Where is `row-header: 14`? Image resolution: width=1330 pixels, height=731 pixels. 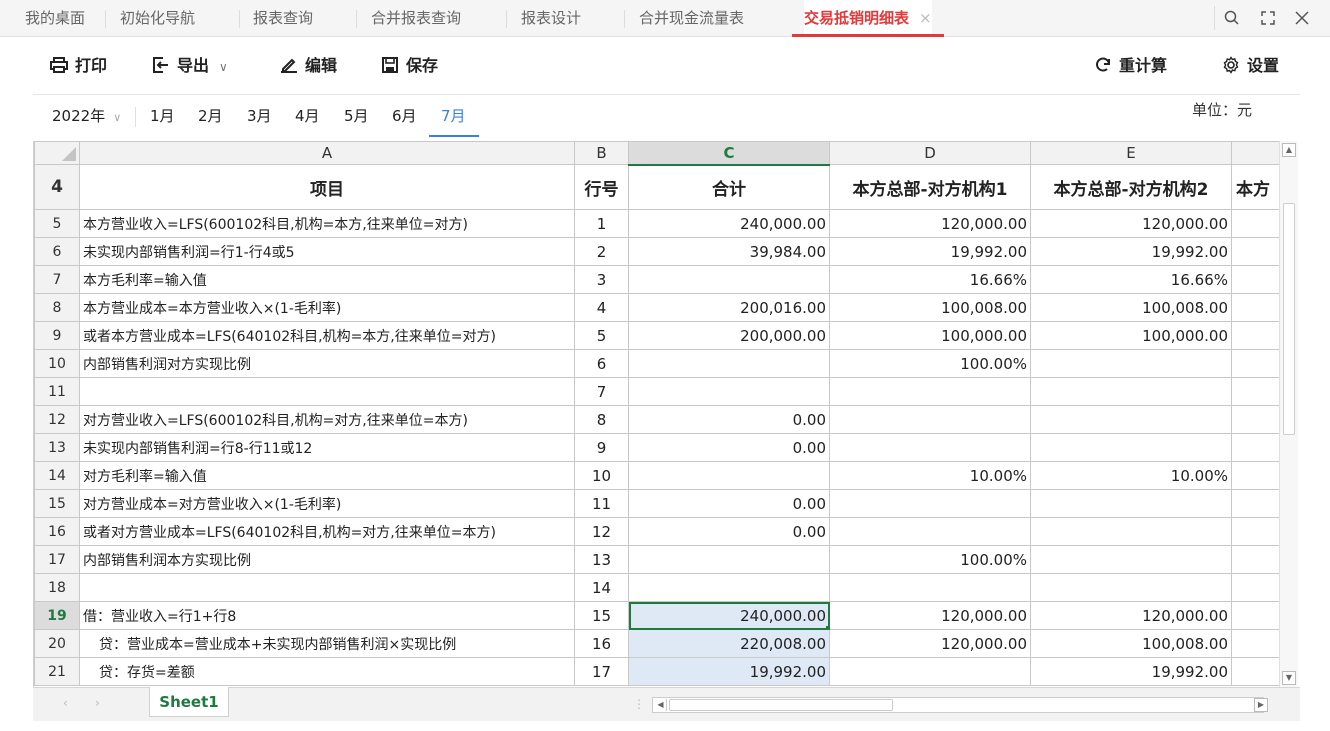 row-header: 14 is located at coordinates (57, 475).